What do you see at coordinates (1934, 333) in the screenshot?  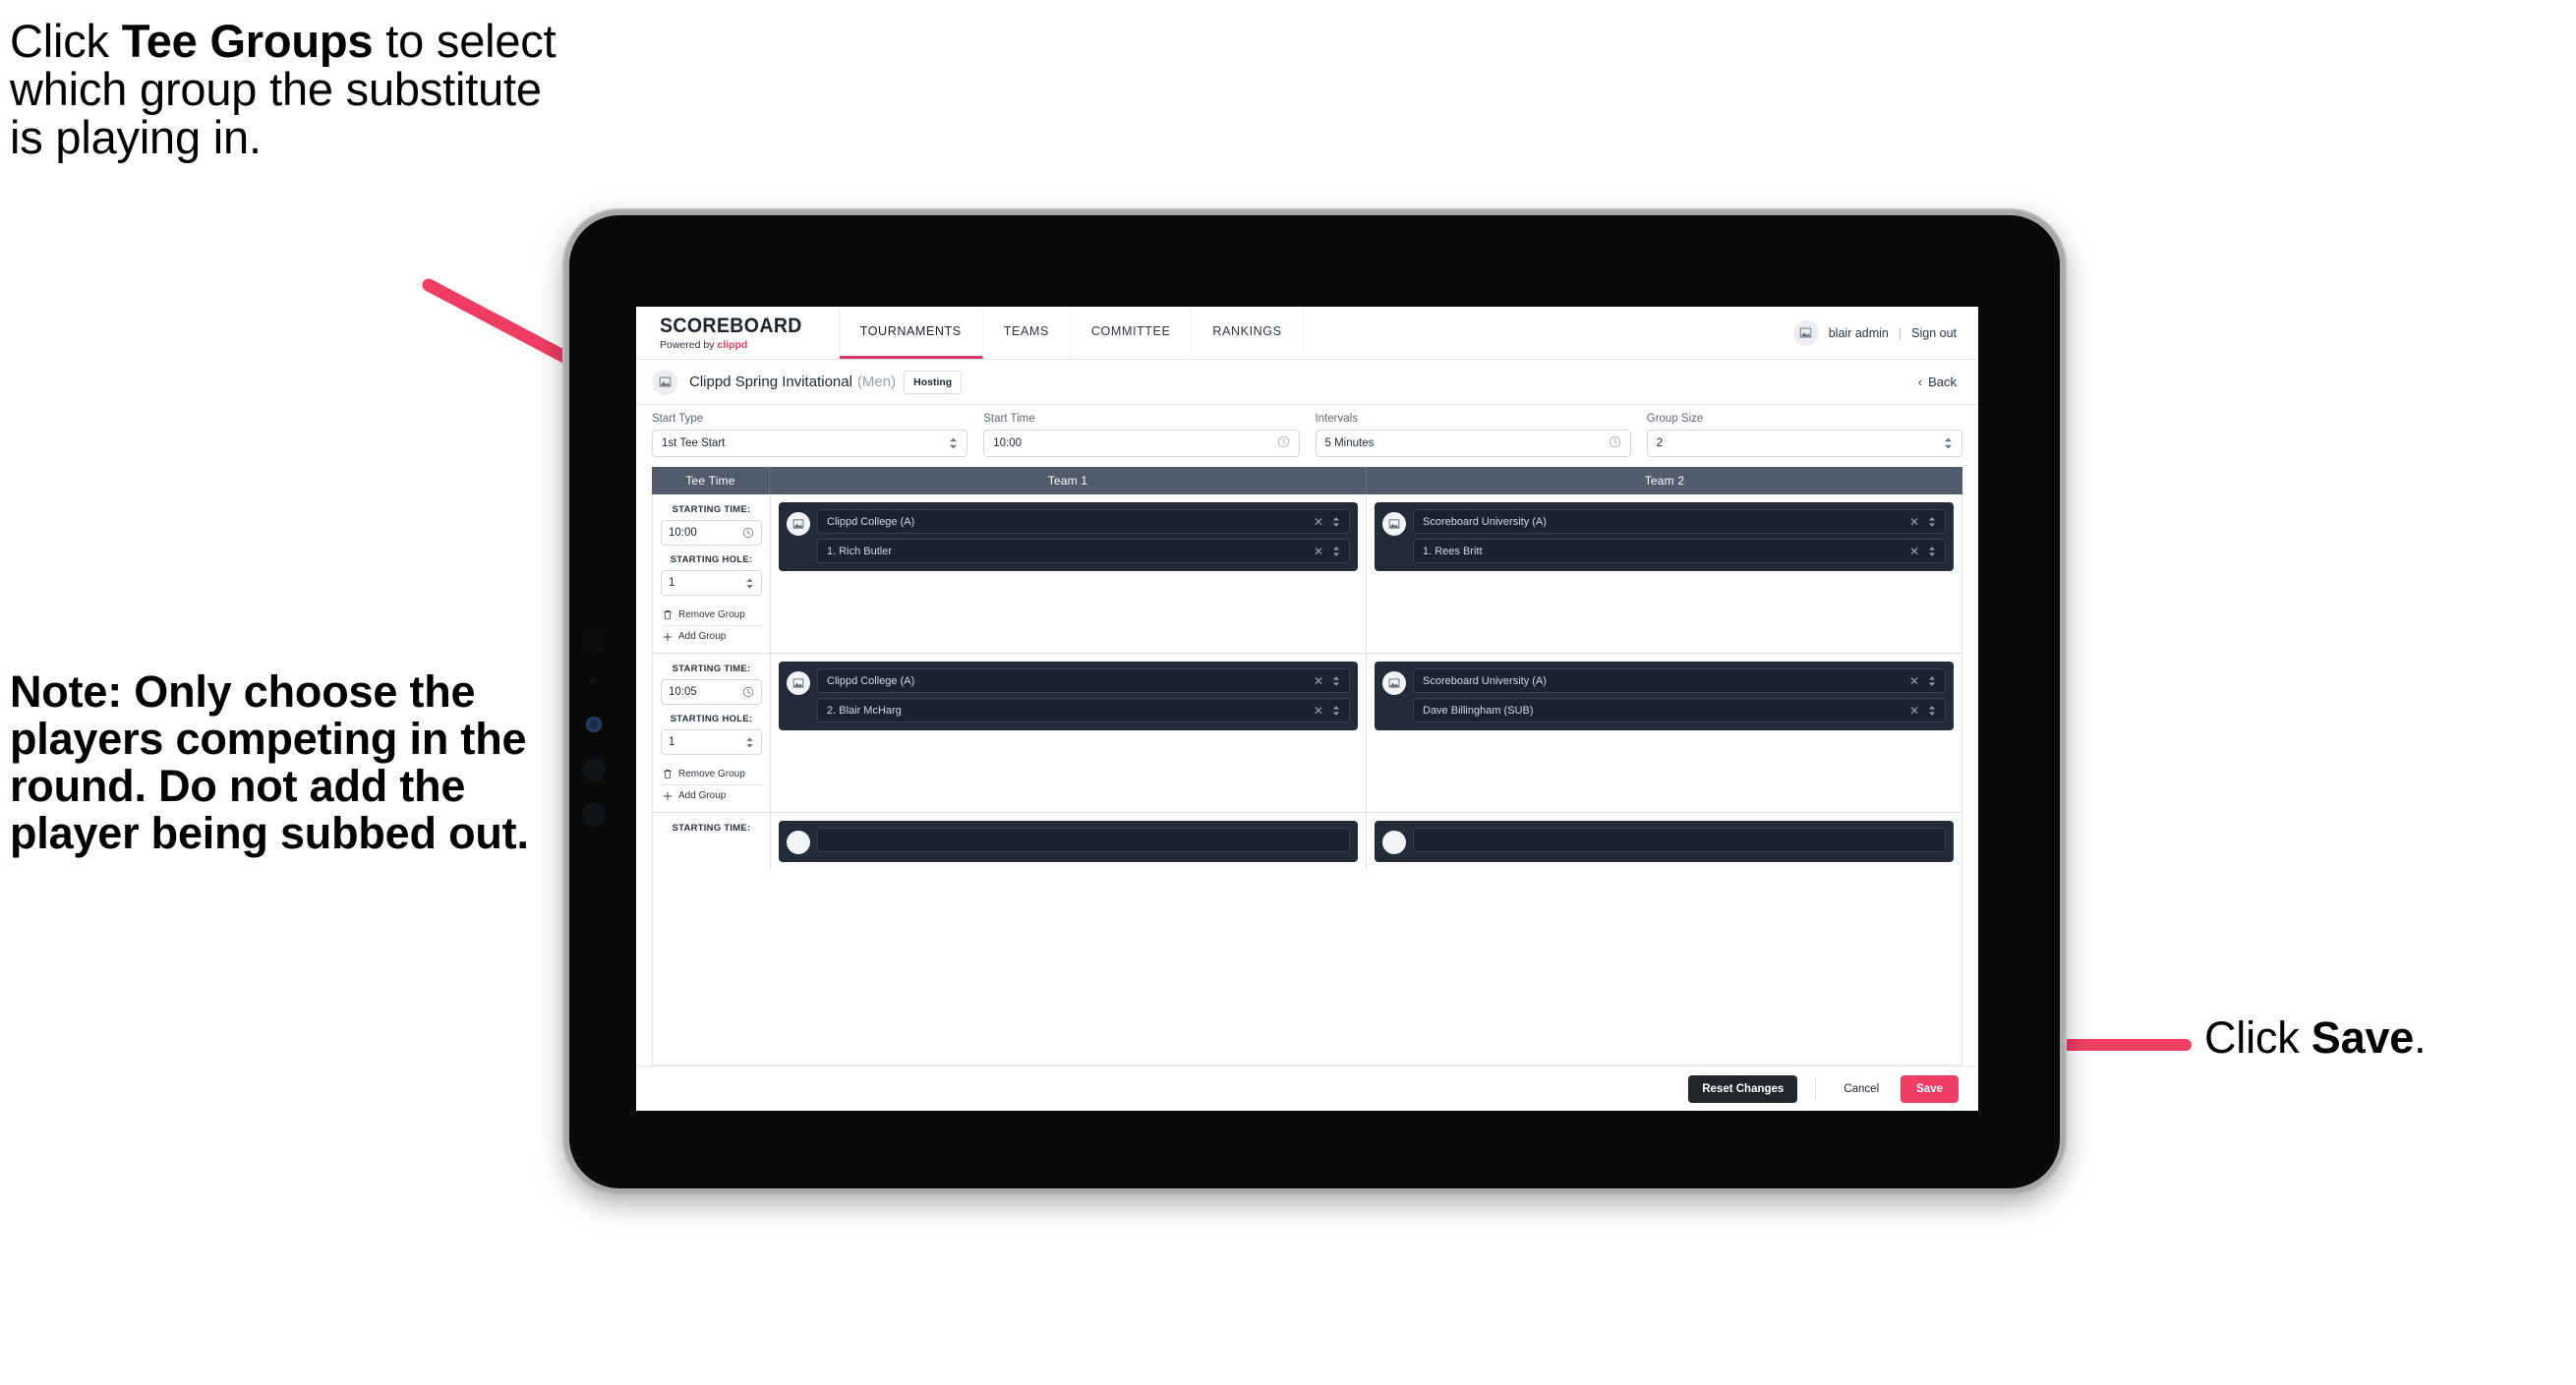 I see `sign-out-link: Sign out` at bounding box center [1934, 333].